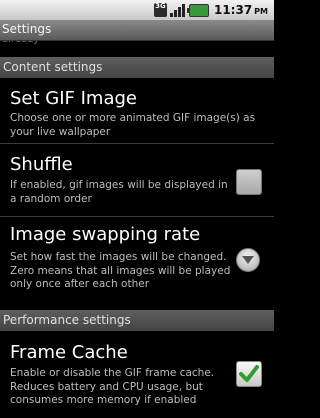  I want to click on category-label: Performance settings, so click(67, 320).